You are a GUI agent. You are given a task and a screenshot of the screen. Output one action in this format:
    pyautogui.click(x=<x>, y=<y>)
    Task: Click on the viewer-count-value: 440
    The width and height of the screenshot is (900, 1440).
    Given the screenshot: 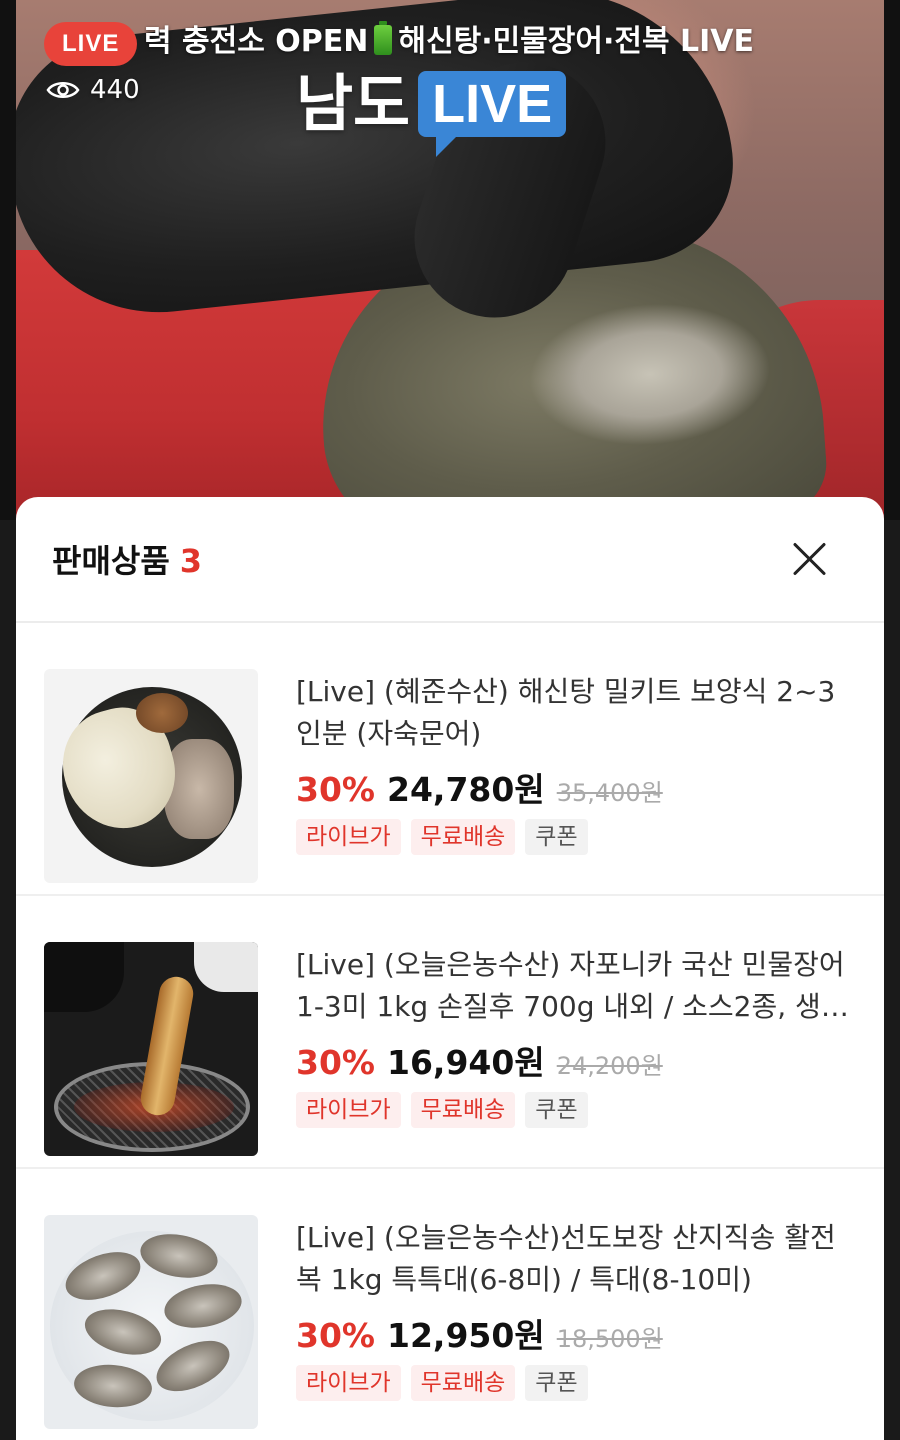 What is the action you would take?
    pyautogui.click(x=115, y=90)
    